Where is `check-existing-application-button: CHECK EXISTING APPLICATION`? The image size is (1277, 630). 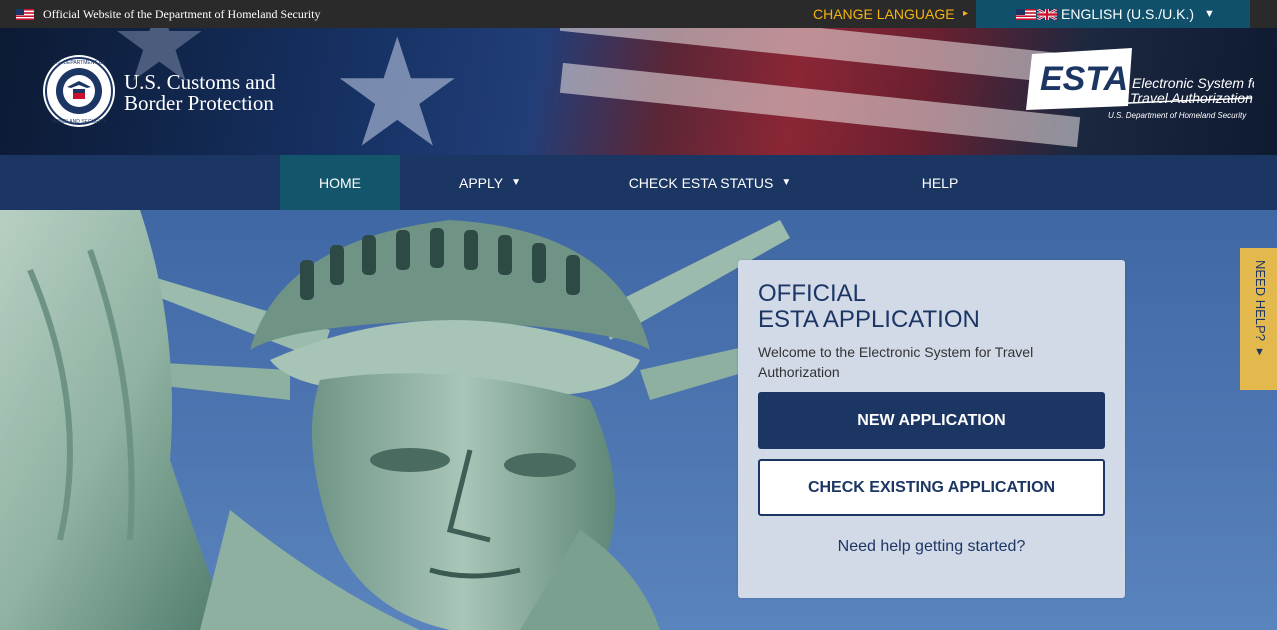 check-existing-application-button: CHECK EXISTING APPLICATION is located at coordinates (931, 487).